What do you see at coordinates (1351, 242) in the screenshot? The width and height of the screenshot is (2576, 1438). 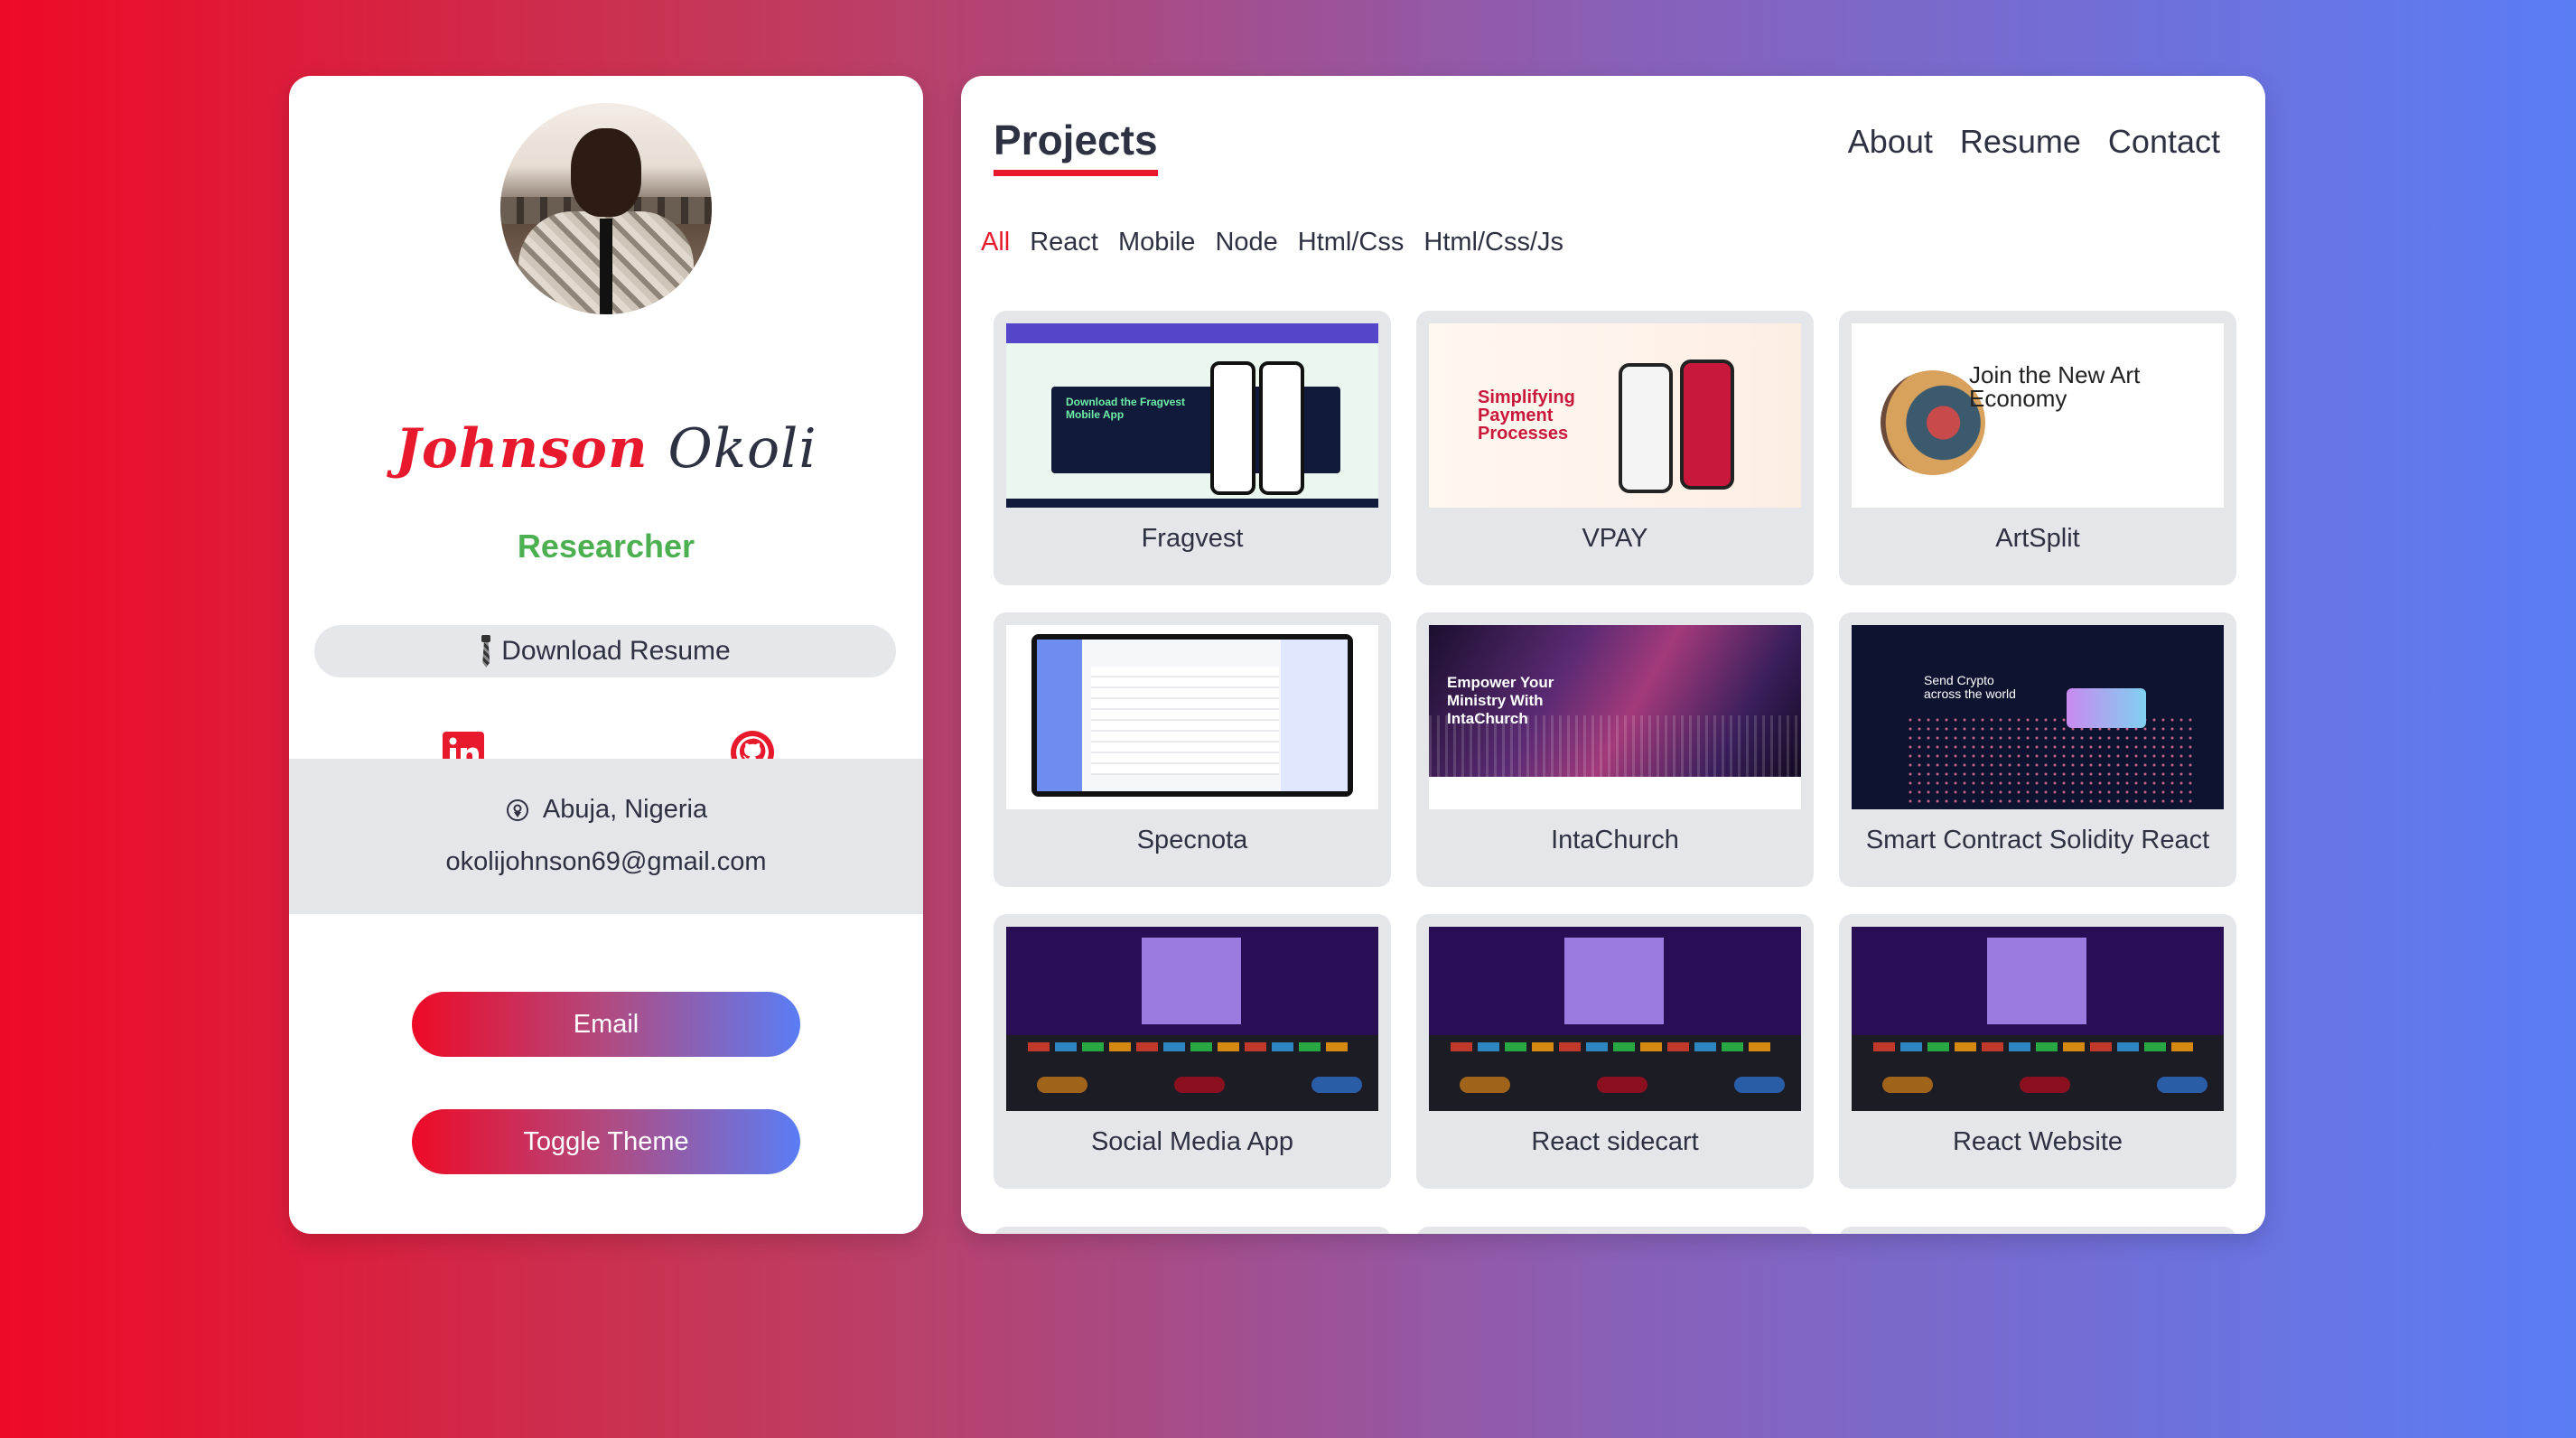 I see `filter-html-css: Html/Css` at bounding box center [1351, 242].